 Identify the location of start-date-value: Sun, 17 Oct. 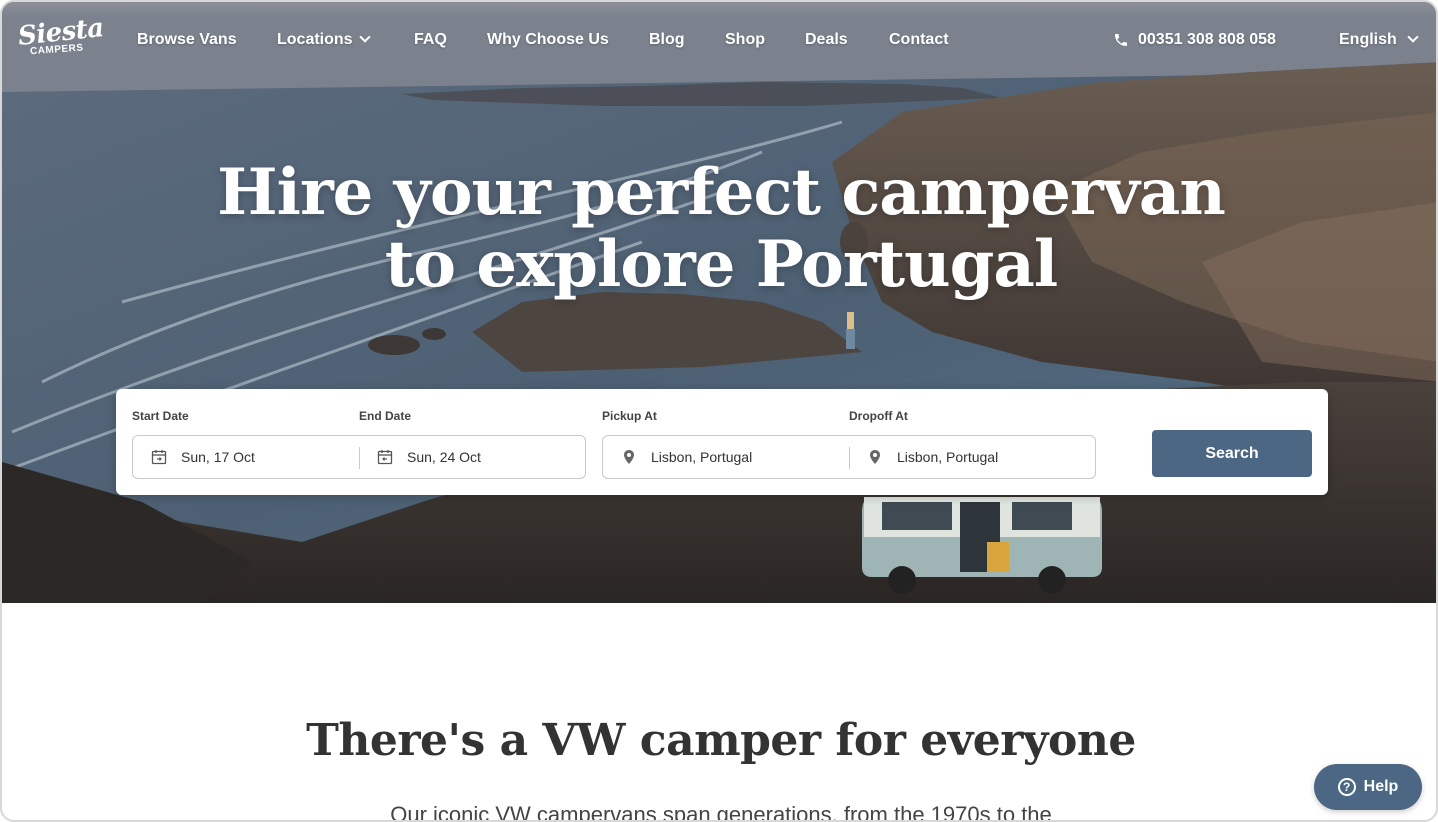
(218, 457).